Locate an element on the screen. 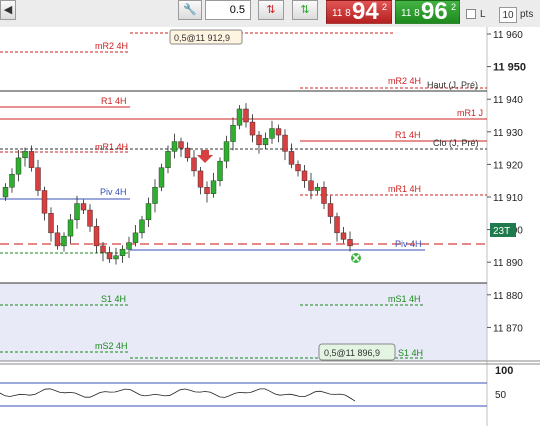 The width and height of the screenshot is (540, 426). label-ms2-left: mS2 4H is located at coordinates (111, 346).